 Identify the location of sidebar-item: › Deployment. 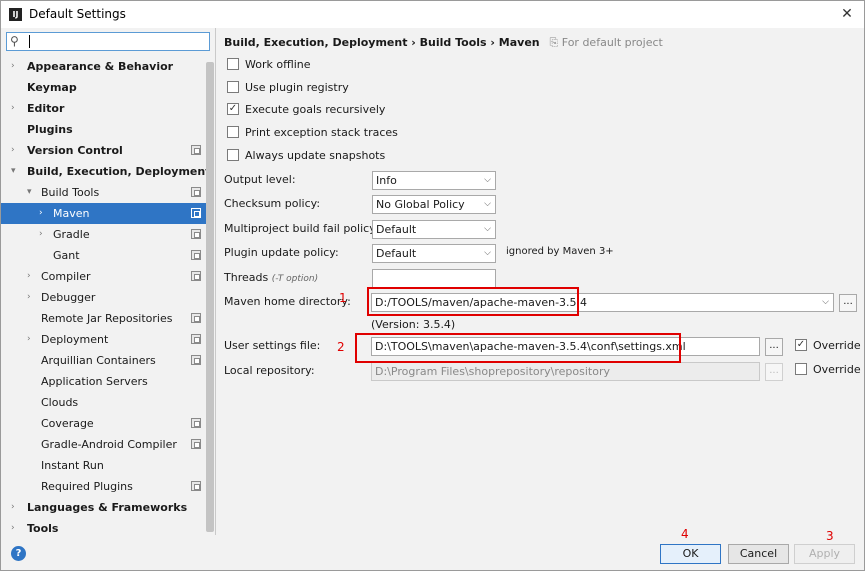
(107, 339).